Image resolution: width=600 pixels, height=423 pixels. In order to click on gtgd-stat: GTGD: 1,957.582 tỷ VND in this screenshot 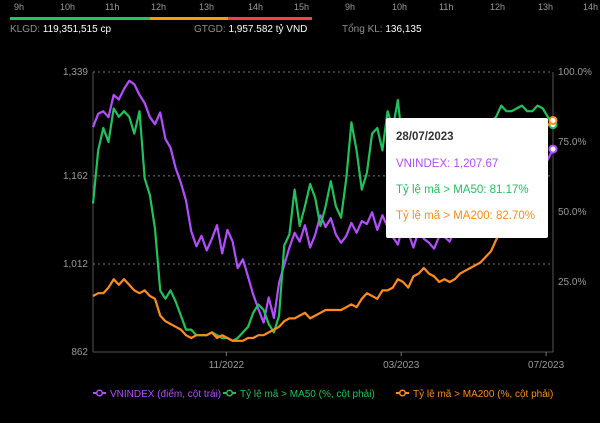, I will do `click(250, 32)`.